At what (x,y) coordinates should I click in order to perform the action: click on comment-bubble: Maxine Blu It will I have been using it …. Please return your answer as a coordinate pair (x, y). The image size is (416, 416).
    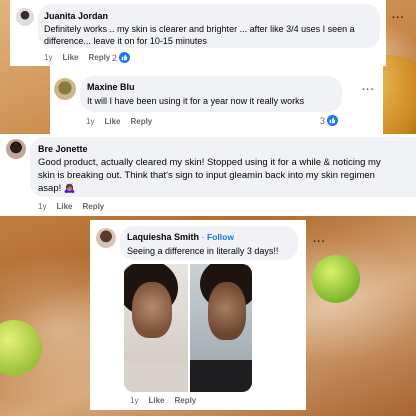
    Looking at the image, I should click on (211, 94).